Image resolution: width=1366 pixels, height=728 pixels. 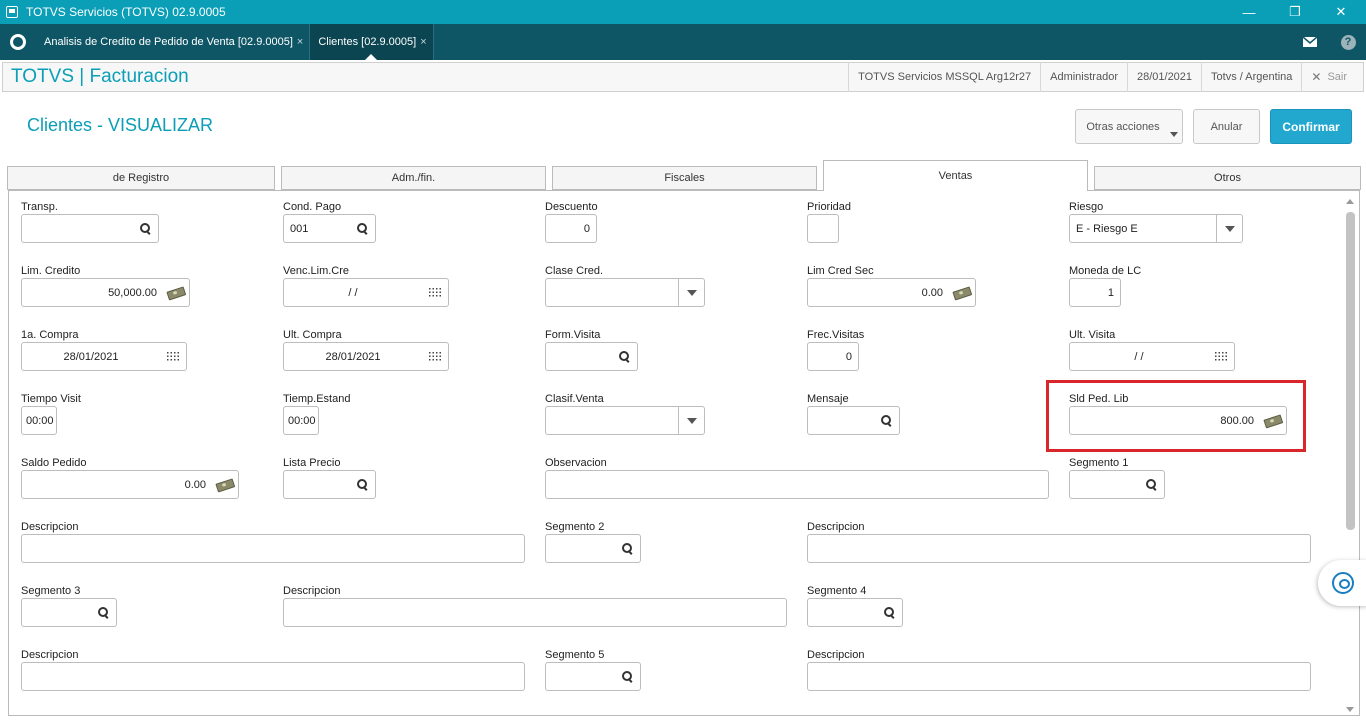 I want to click on segmento3-label: Segmento 3, so click(x=51, y=591).